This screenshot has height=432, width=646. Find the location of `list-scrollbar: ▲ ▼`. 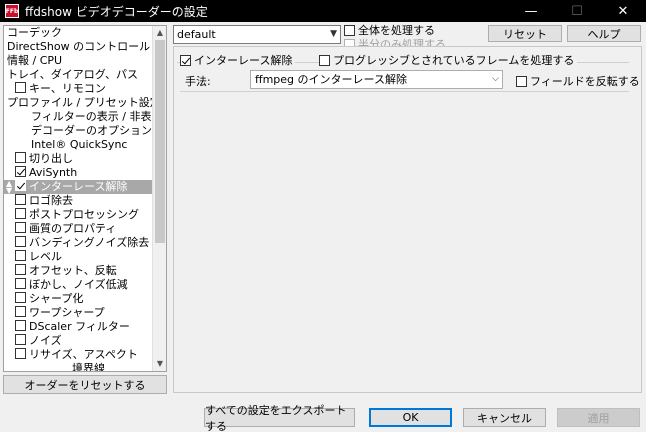

list-scrollbar: ▲ ▼ is located at coordinates (159, 198).